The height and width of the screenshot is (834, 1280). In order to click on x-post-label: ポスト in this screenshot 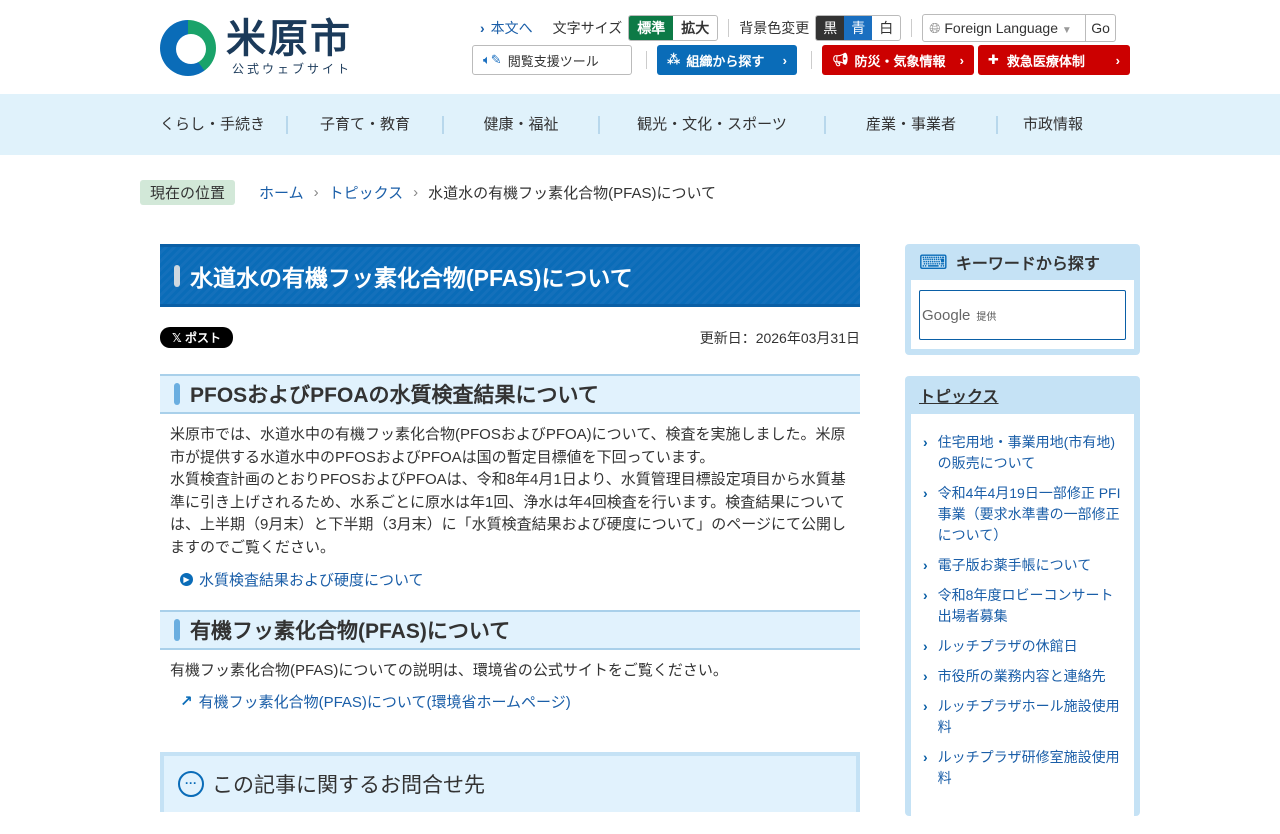, I will do `click(203, 338)`.